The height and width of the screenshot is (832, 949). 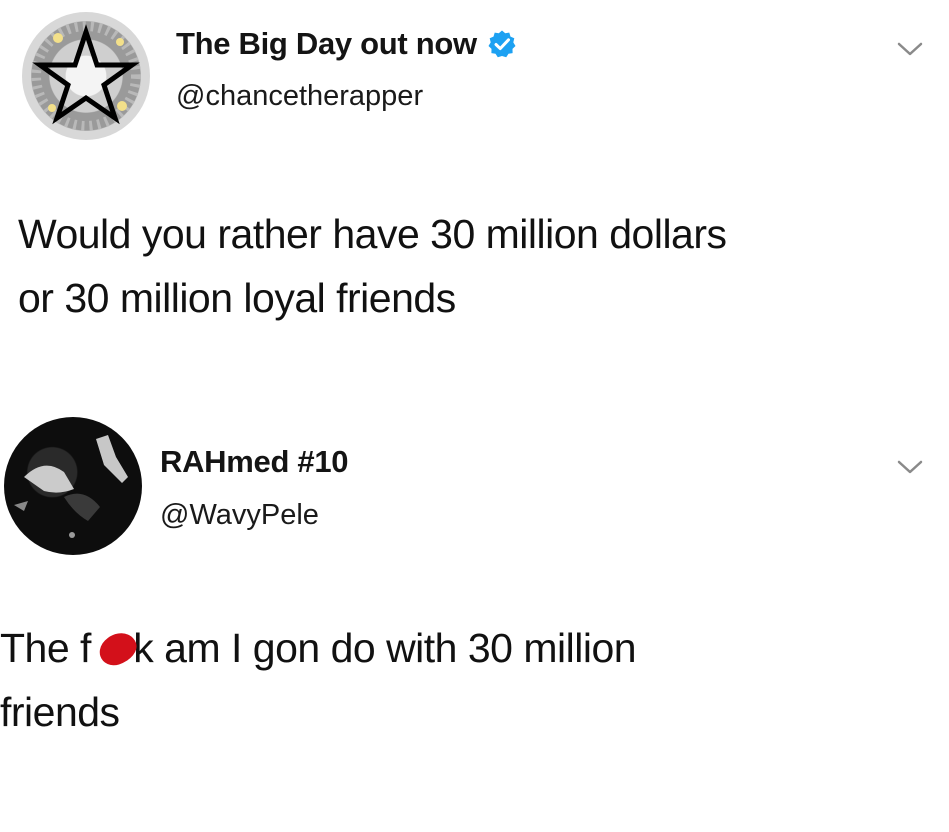 I want to click on display-name: RAHmed #10, so click(x=254, y=462).